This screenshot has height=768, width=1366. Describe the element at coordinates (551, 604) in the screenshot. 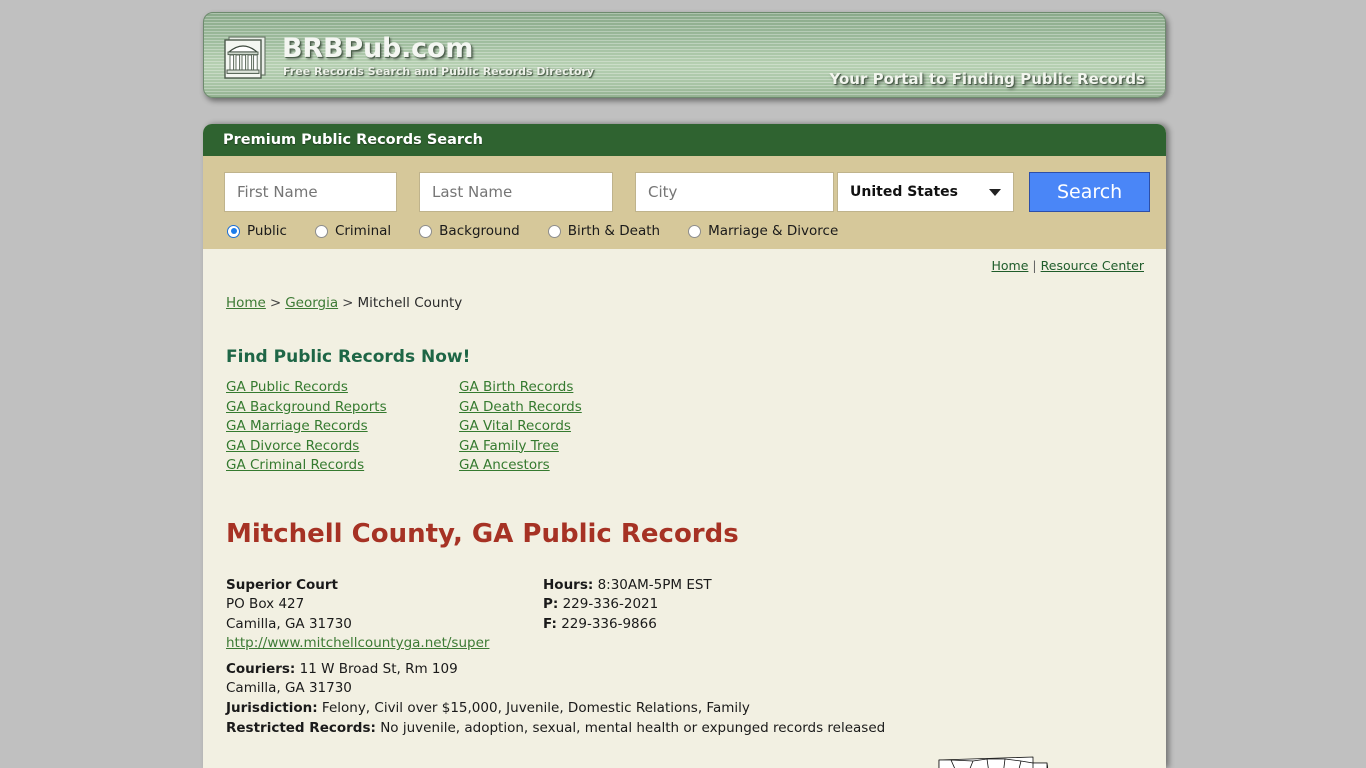

I see `record-phone-label: P:` at that location.